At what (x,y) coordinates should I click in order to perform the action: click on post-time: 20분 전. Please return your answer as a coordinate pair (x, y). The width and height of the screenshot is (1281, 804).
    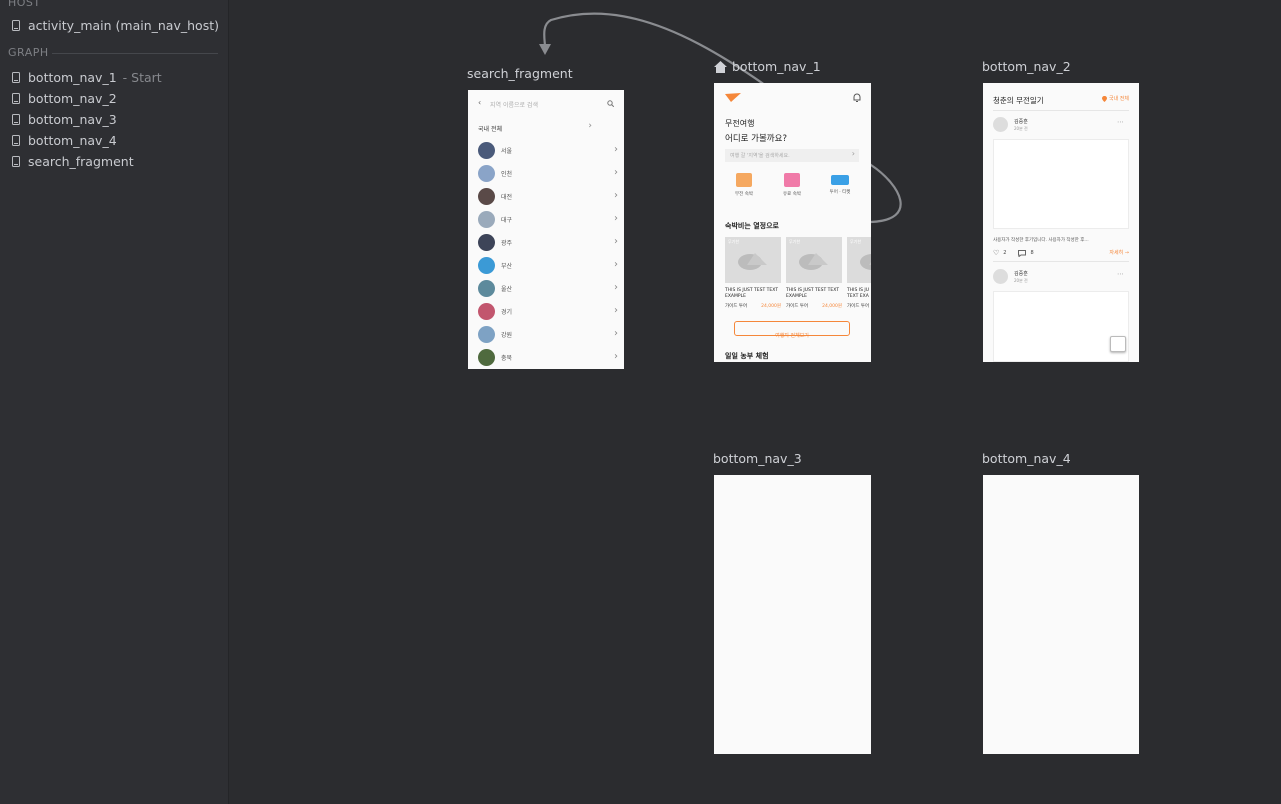
    Looking at the image, I should click on (1021, 128).